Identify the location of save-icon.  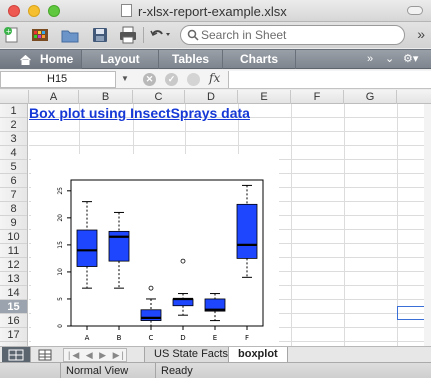
(100, 35).